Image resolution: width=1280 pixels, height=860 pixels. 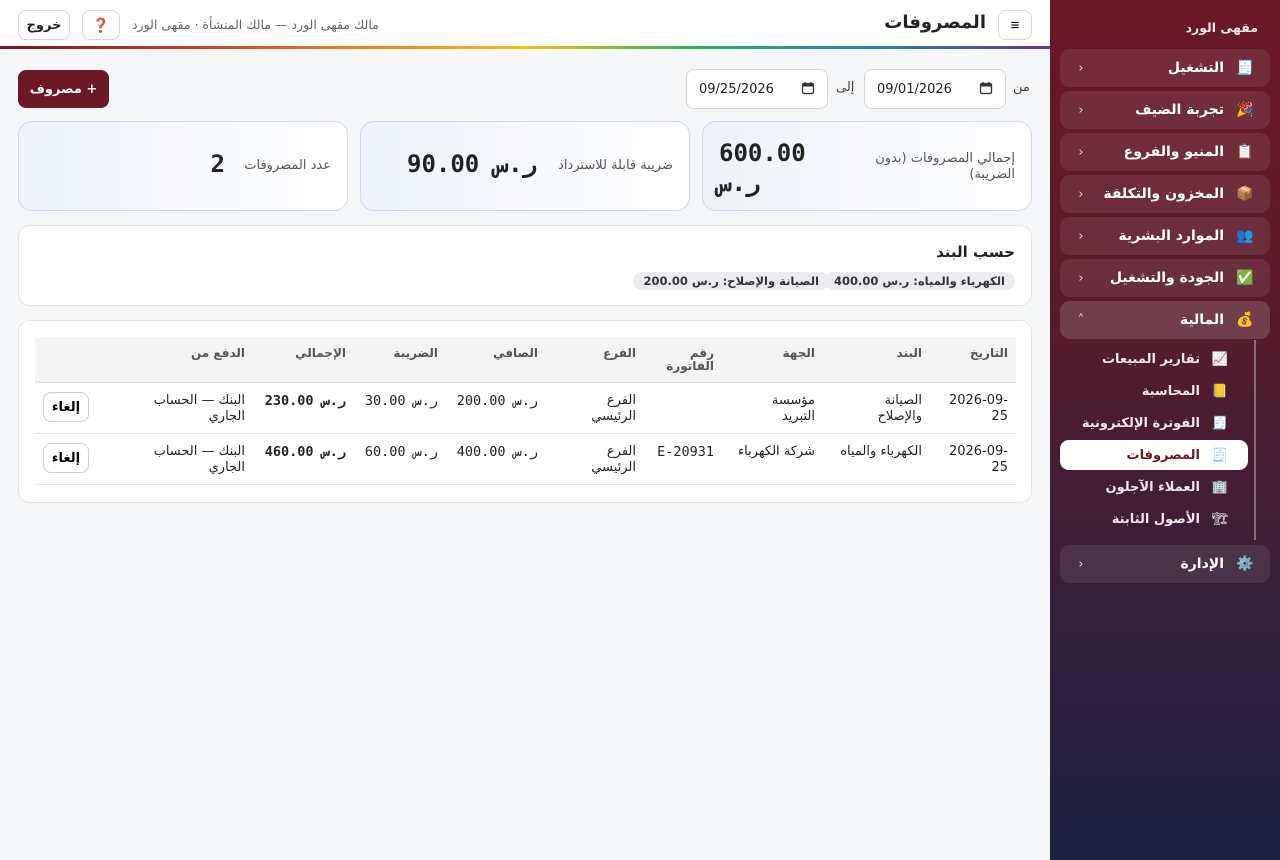 I want to click on nav-group-guest-experience: 🎉 تجربة الضيف ‹, so click(x=1165, y=110).